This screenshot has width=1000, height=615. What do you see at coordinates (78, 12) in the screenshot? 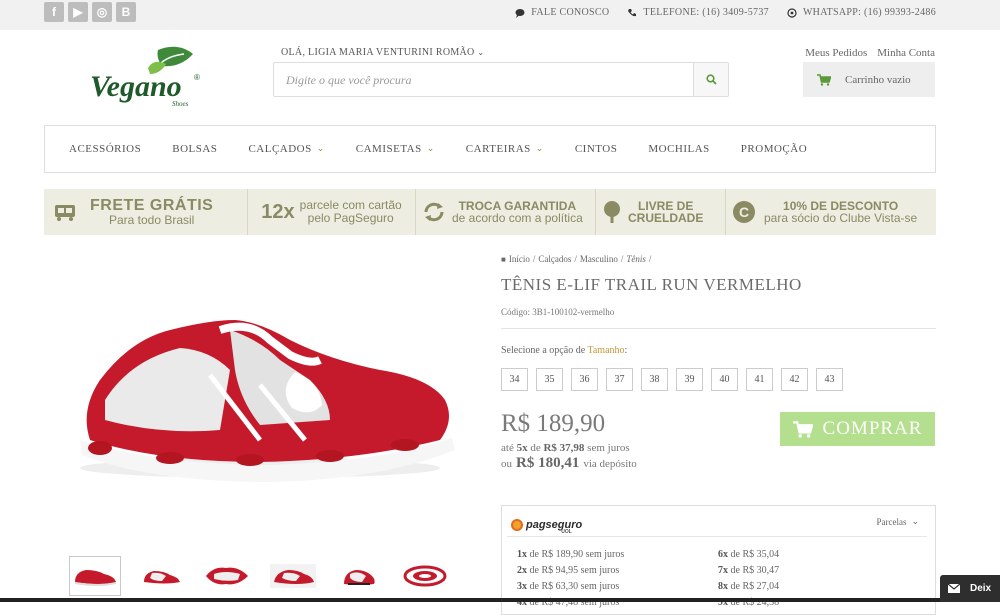
I see `youtube-icon: ▶` at bounding box center [78, 12].